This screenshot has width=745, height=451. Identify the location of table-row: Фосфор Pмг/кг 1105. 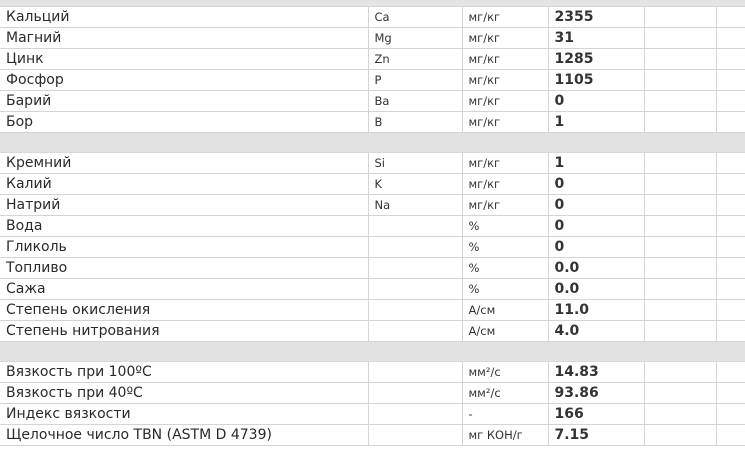
(372, 80).